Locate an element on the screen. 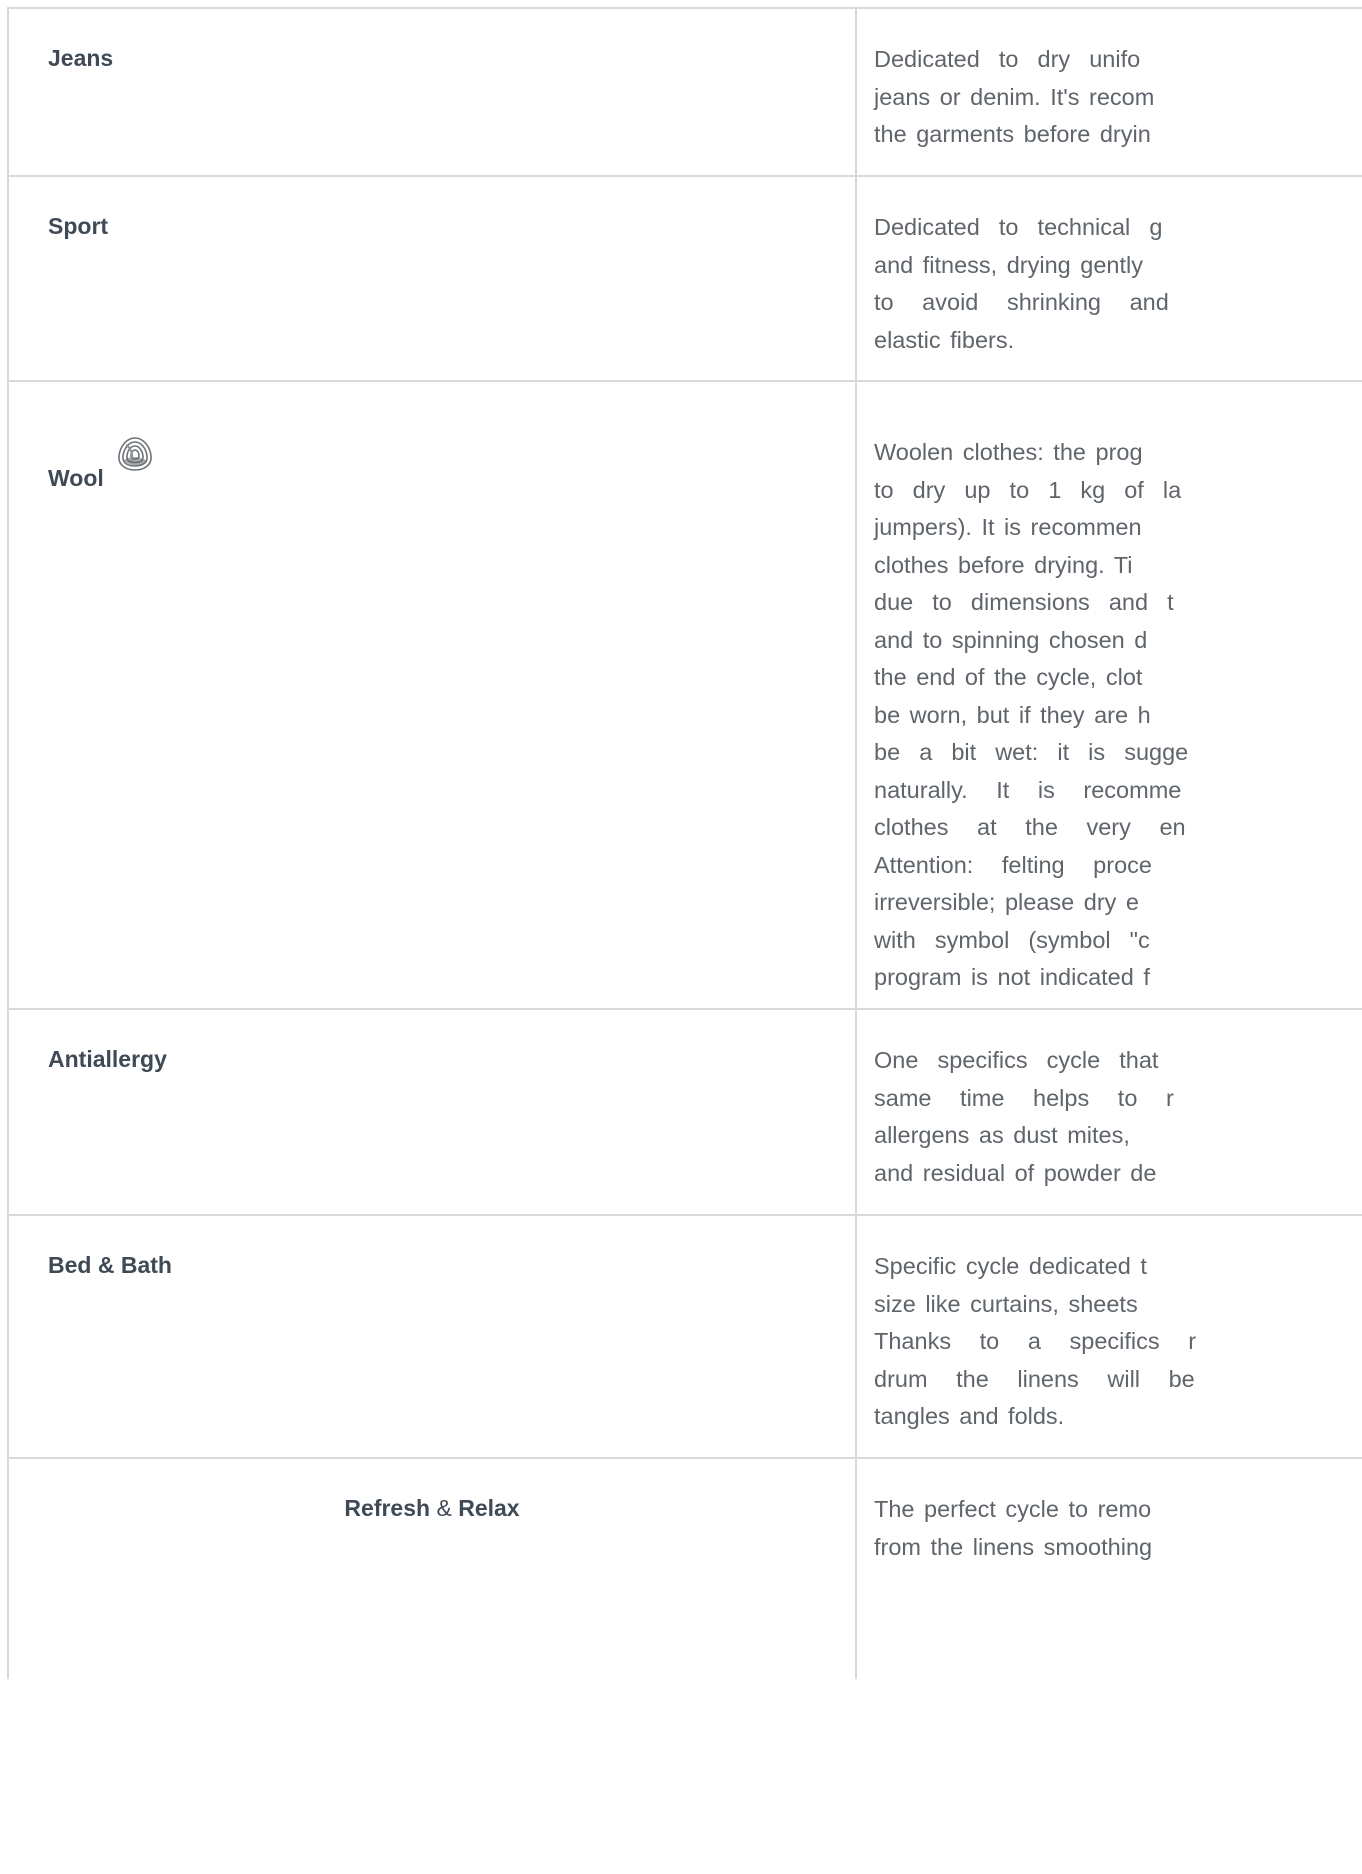 This screenshot has height=1874, width=1362. description-line: and residual of powder de is located at coordinates (1015, 1172).